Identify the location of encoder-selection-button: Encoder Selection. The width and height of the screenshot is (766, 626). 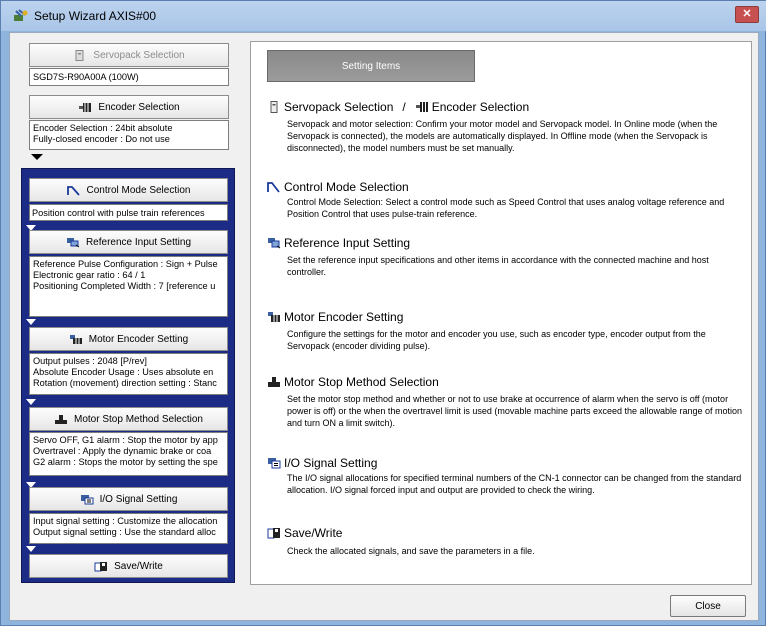
(129, 107).